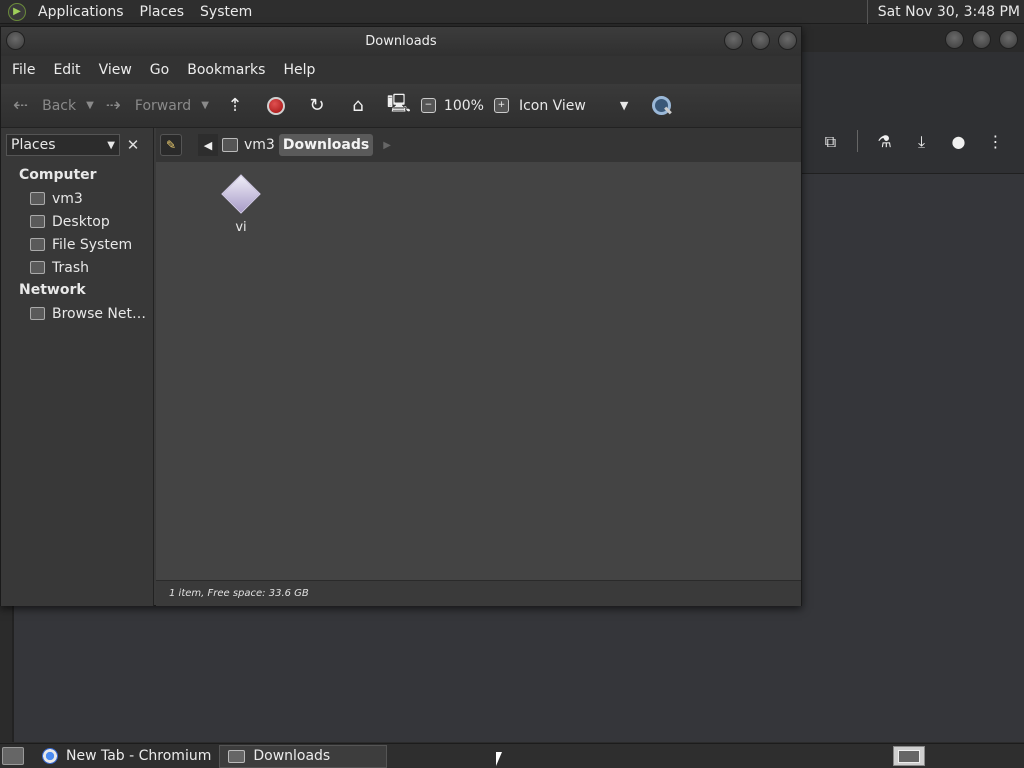 The width and height of the screenshot is (1024, 768). I want to click on forward-history-dropdown-icon: ▼, so click(205, 105).